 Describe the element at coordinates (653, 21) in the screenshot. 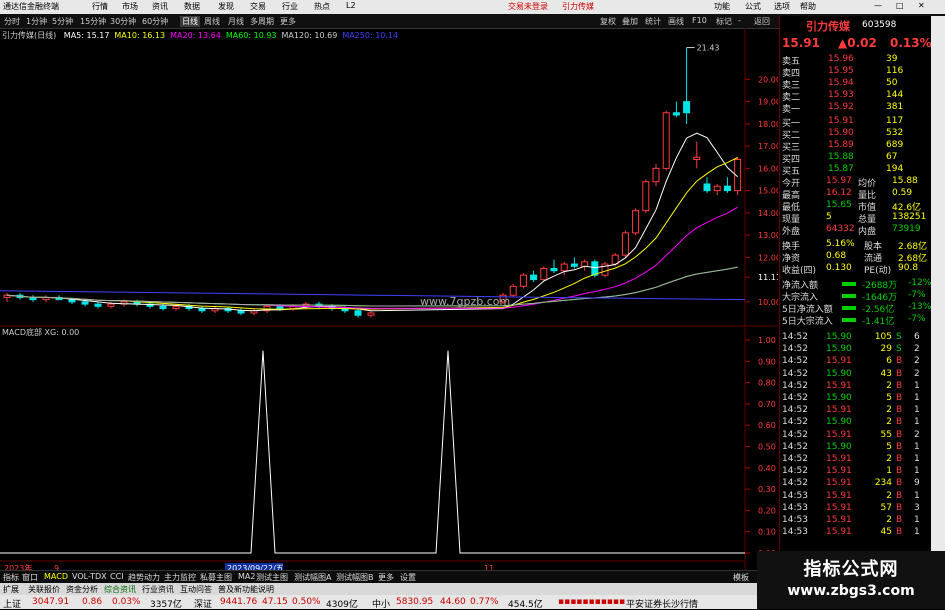

I see `toolbar-button: 统计` at that location.